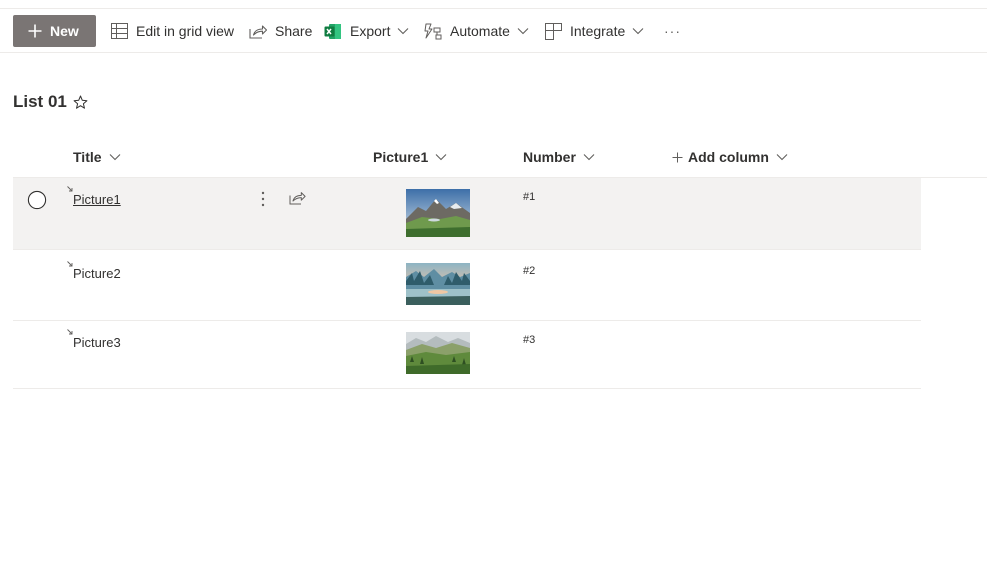  Describe the element at coordinates (553, 31) in the screenshot. I see `integrate-icon` at that location.